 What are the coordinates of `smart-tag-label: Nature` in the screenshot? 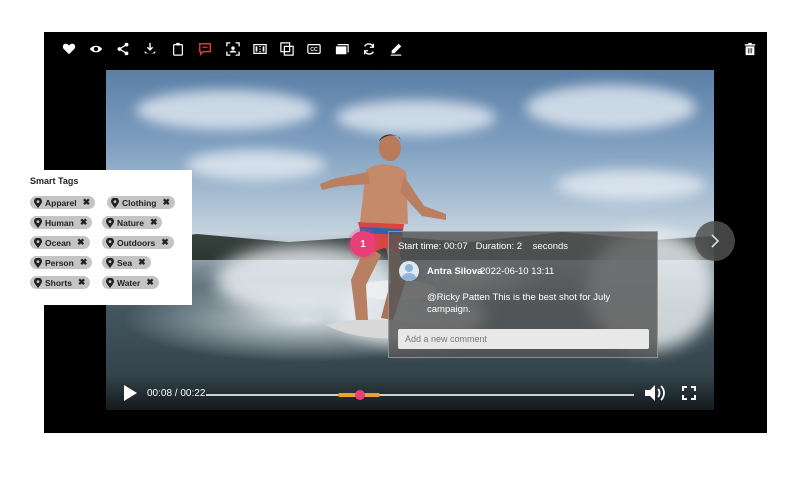 It's located at (130, 222).